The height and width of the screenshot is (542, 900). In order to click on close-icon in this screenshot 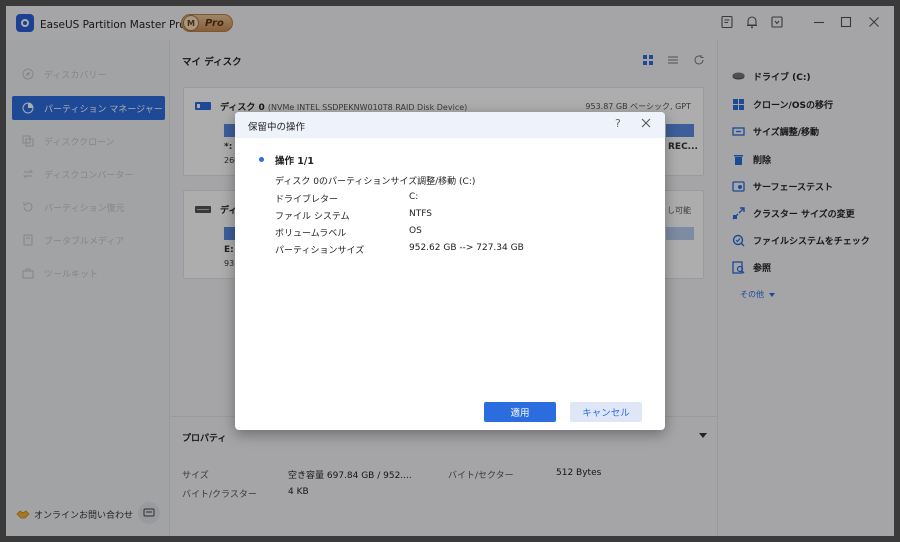, I will do `click(646, 123)`.